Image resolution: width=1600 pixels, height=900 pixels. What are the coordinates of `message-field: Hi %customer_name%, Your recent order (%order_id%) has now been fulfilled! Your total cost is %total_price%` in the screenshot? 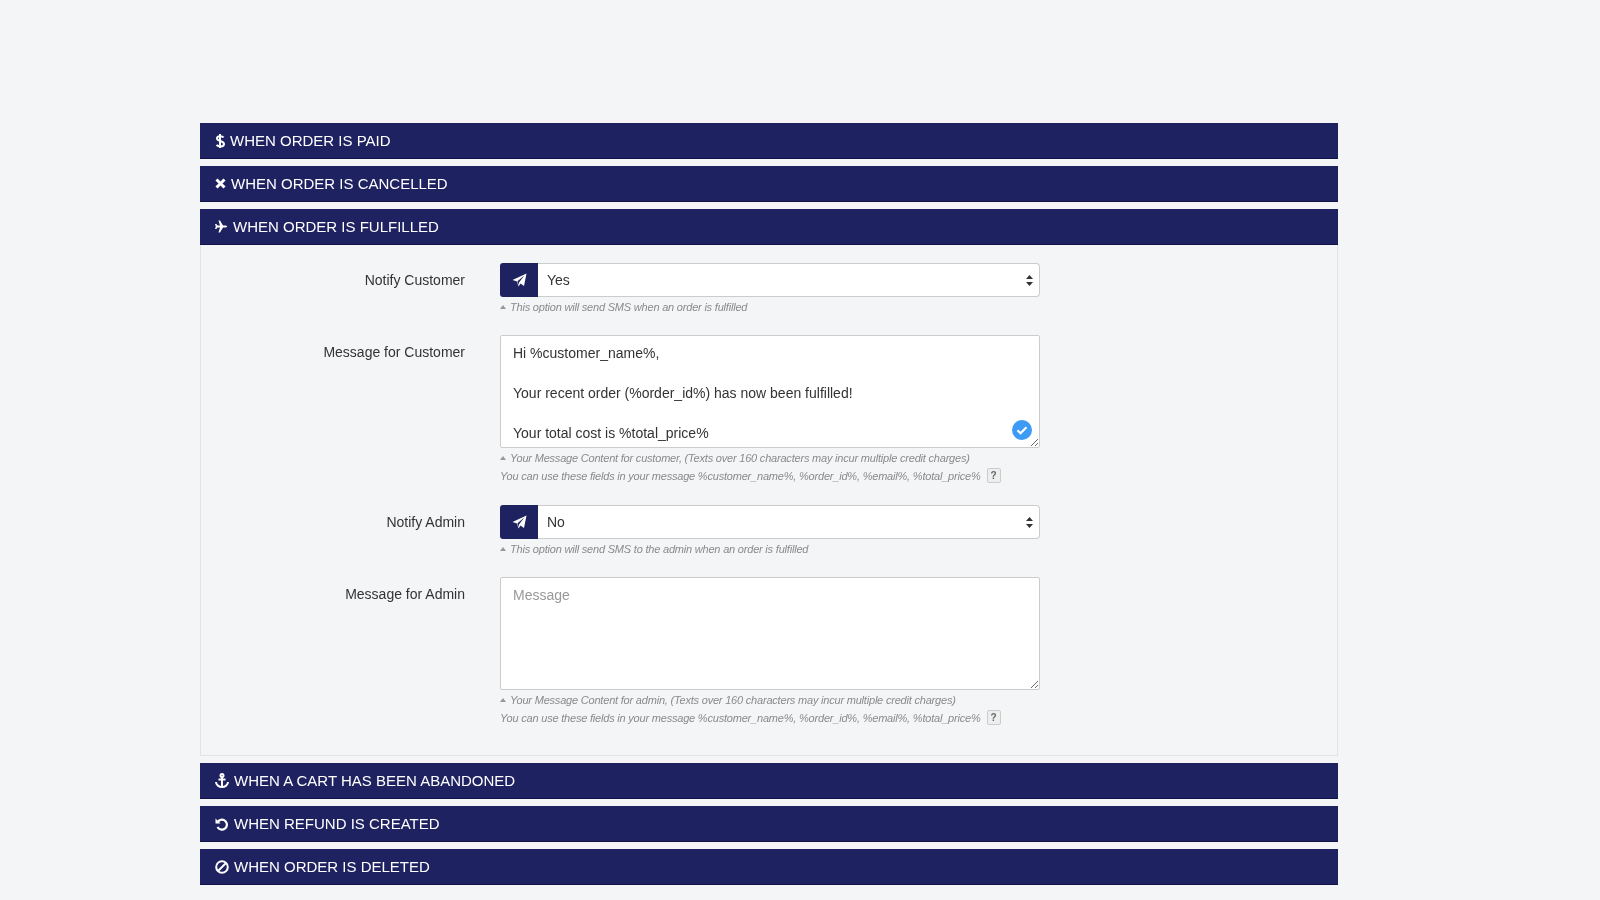 It's located at (770, 391).